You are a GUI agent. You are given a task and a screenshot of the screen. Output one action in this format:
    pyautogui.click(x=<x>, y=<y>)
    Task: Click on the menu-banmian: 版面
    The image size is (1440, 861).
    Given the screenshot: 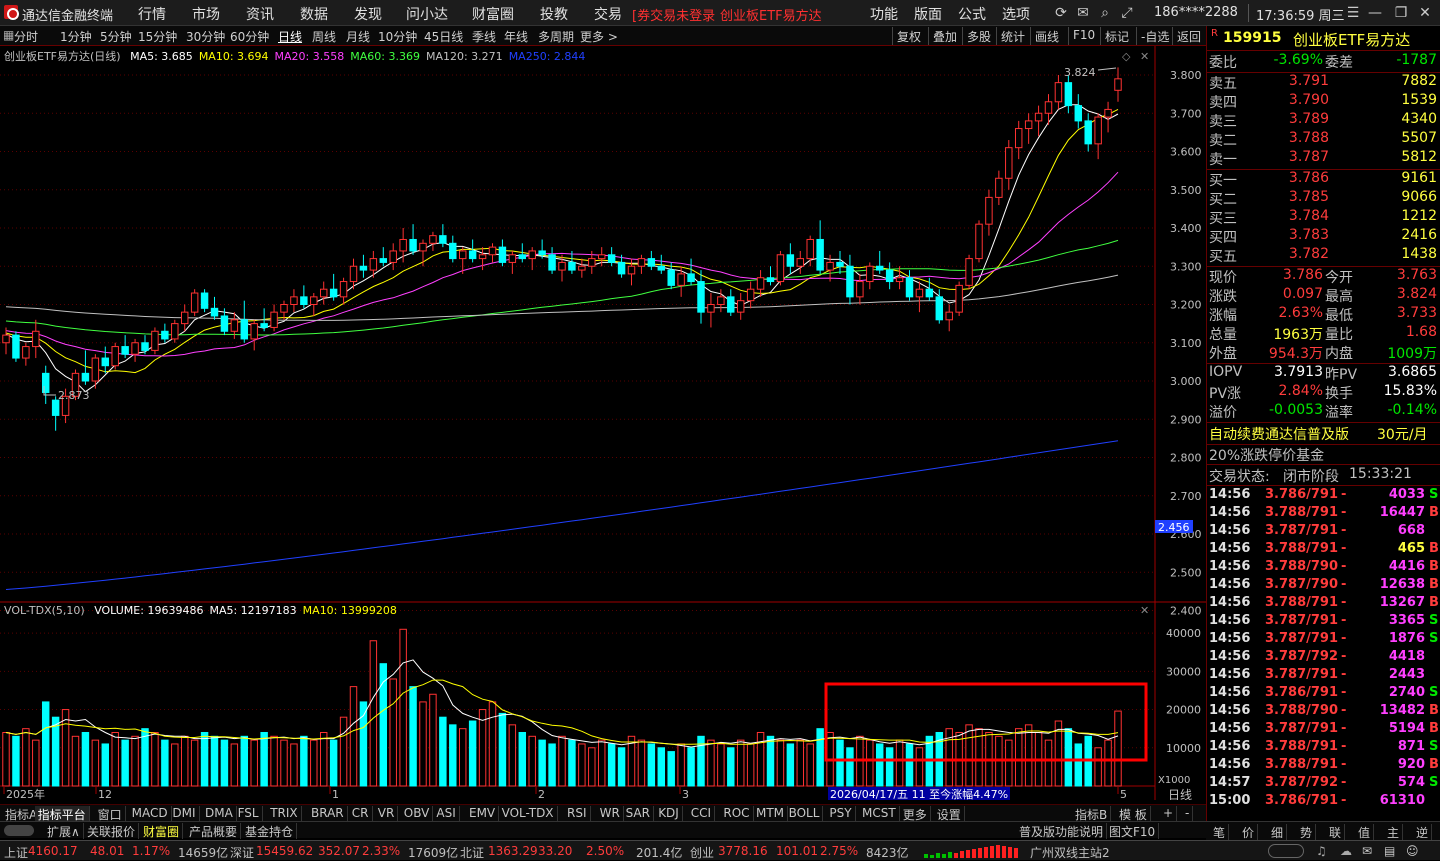 What is the action you would take?
    pyautogui.click(x=928, y=14)
    